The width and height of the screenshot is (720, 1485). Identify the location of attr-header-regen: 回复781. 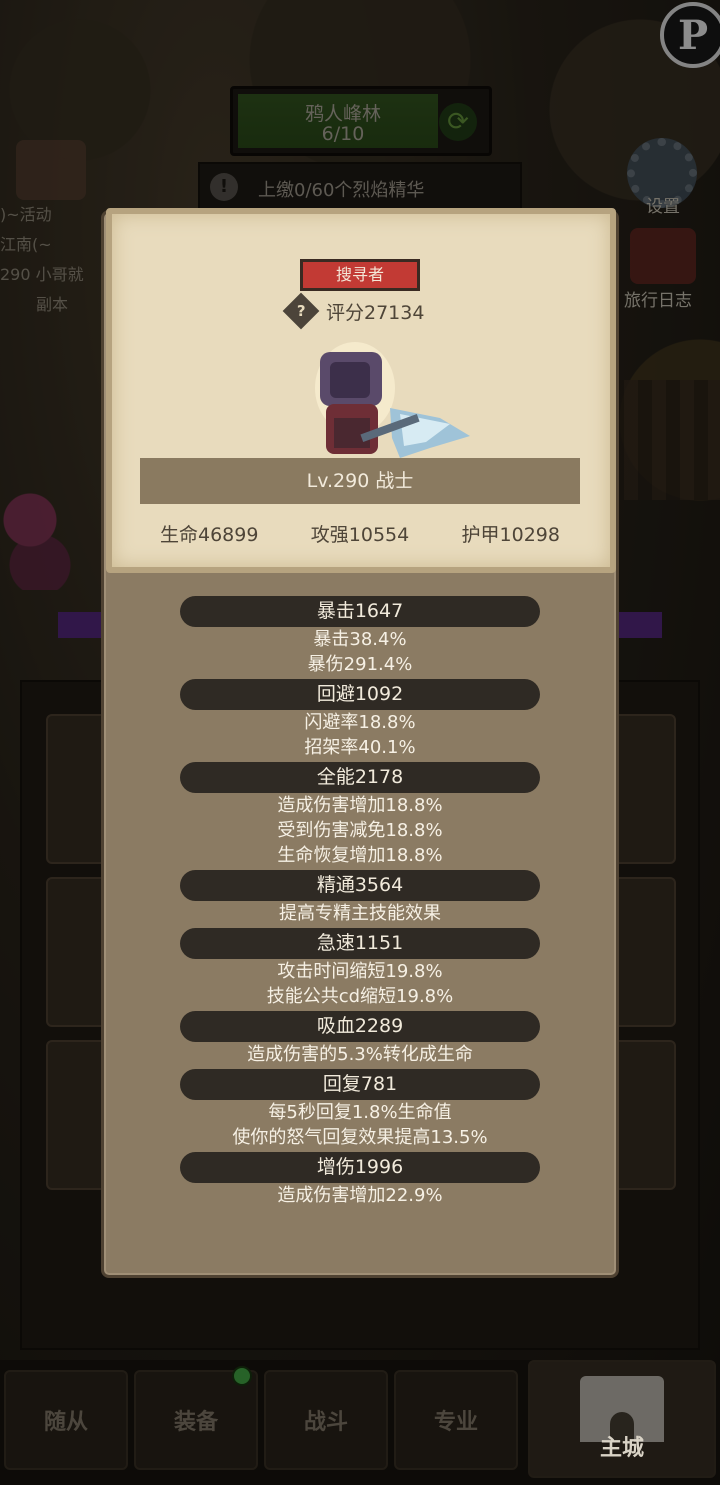
(360, 1084).